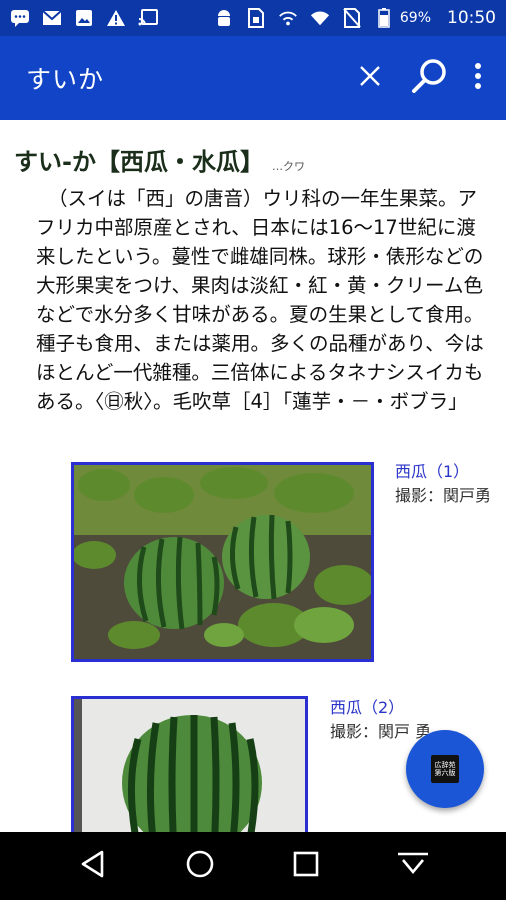 The width and height of the screenshot is (506, 900). I want to click on hide-keyboard-button, so click(413, 866).